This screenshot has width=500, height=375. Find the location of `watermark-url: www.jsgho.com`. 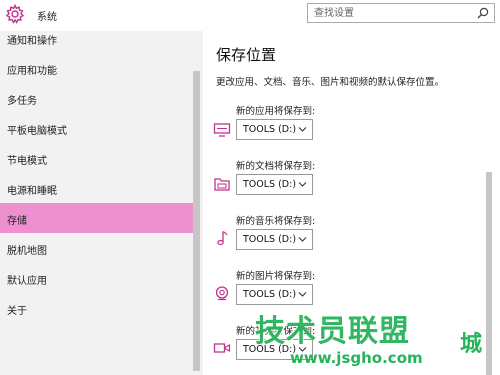

watermark-url: www.jsgho.com is located at coordinates (356, 358).